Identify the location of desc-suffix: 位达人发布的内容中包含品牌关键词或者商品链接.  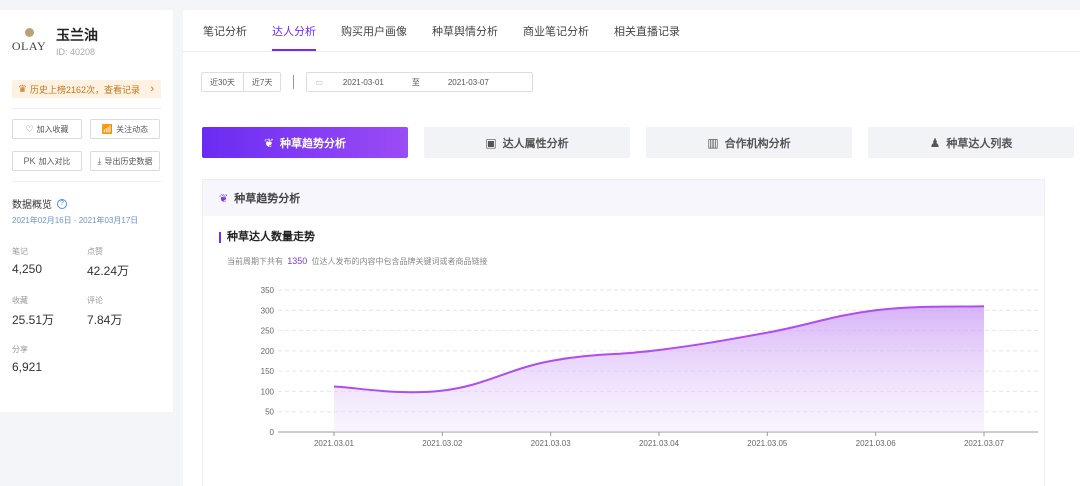
(399, 261).